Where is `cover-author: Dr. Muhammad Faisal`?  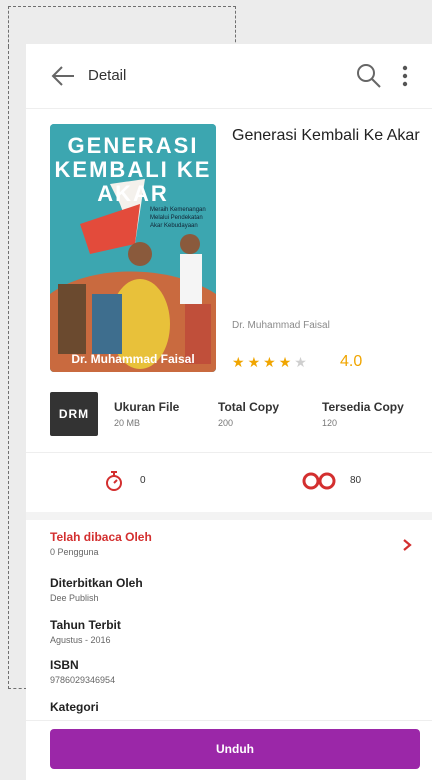 cover-author: Dr. Muhammad Faisal is located at coordinates (133, 359).